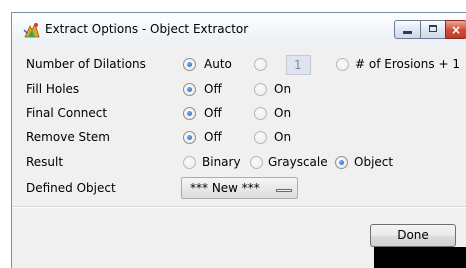 This screenshot has width=466, height=268. I want to click on fill-holes-on-radio, so click(260, 89).